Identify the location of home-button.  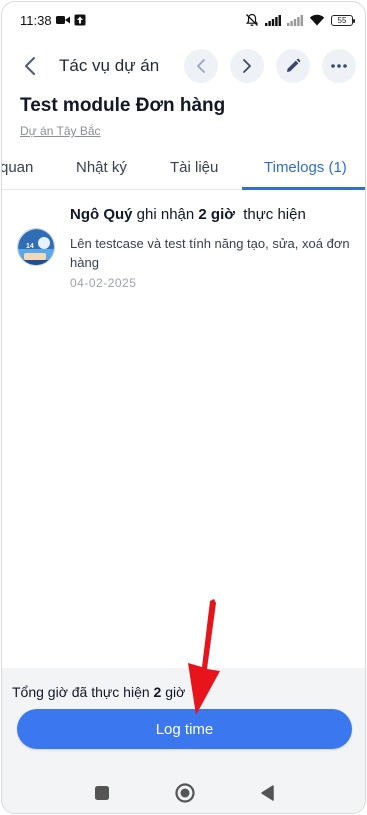
(185, 793).